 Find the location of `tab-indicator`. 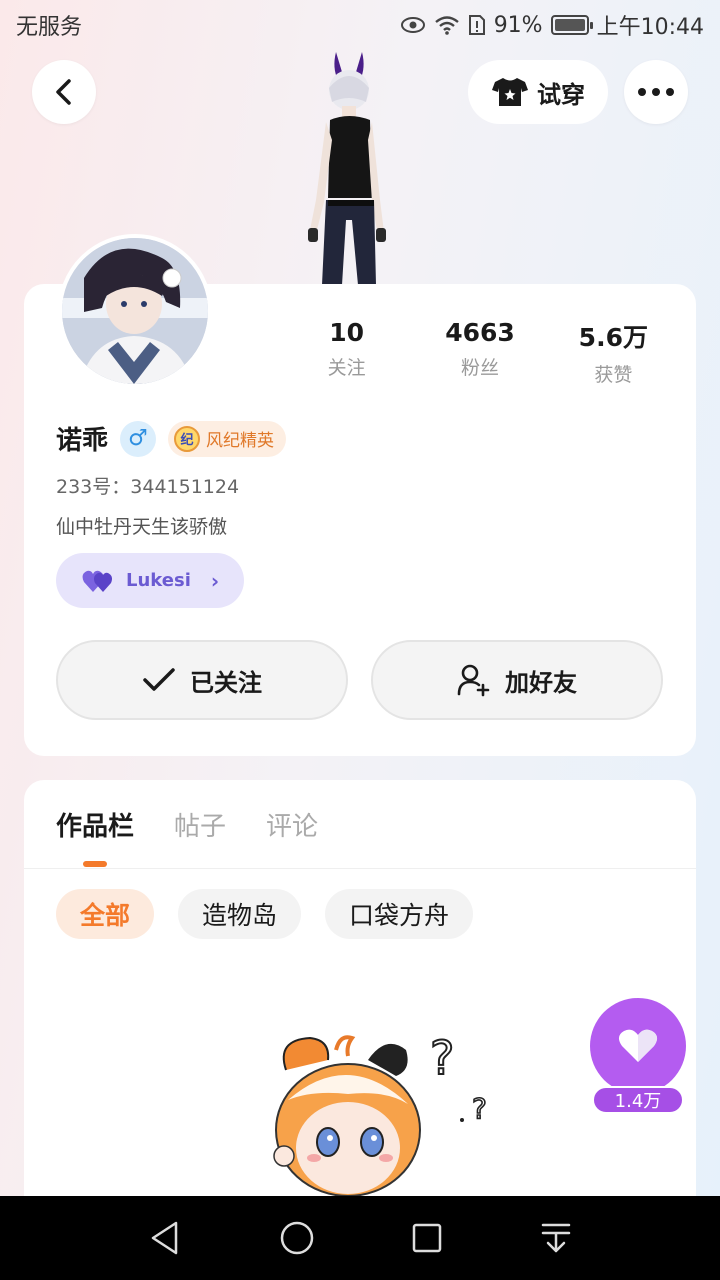

tab-indicator is located at coordinates (95, 864).